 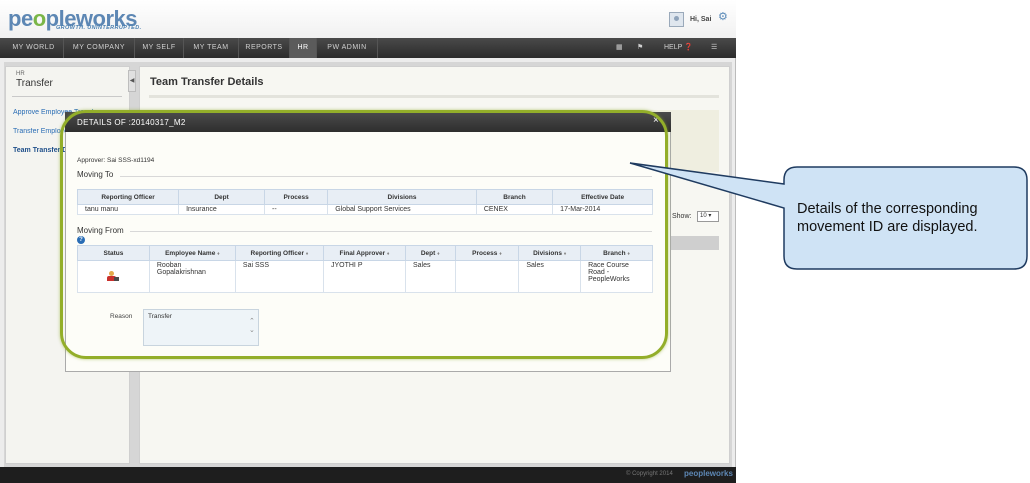 I want to click on callout-bubble, so click(x=828, y=216).